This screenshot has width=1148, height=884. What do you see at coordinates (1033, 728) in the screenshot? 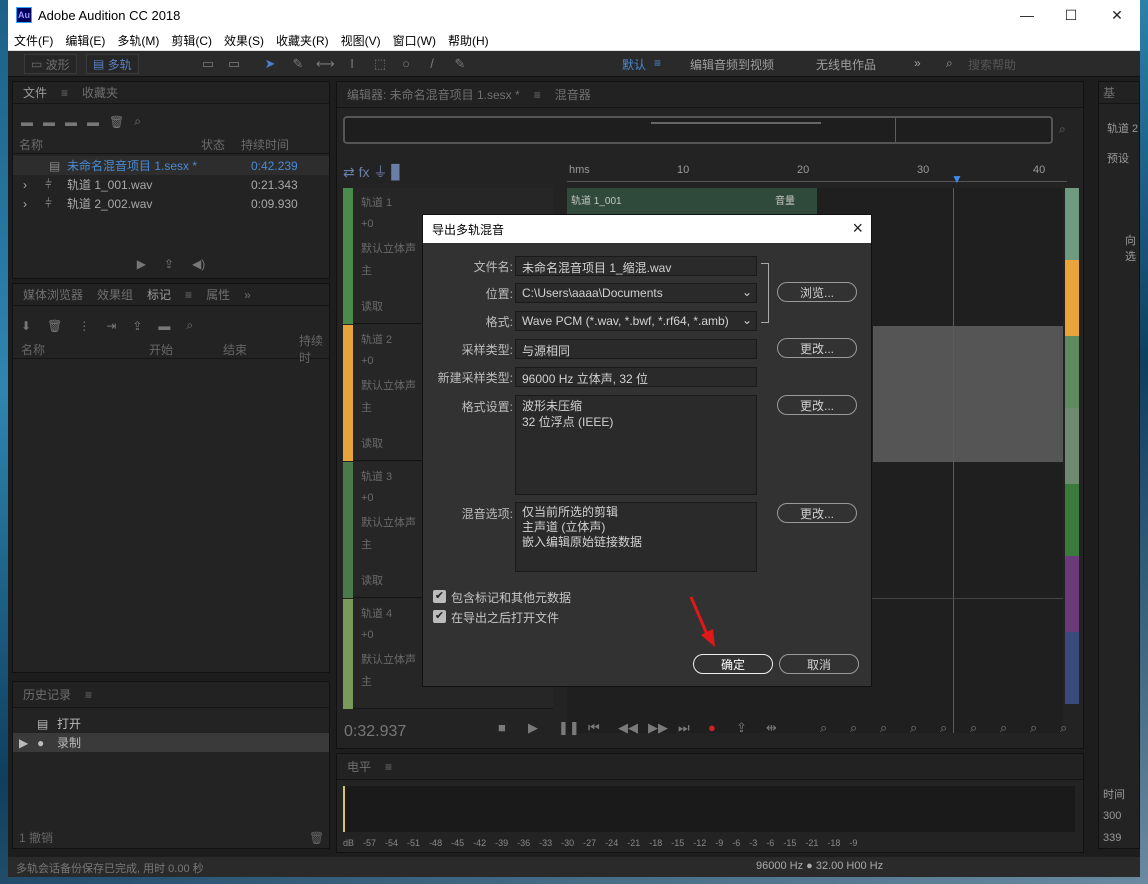
I see `zoom-tracks-icon: ⌕` at bounding box center [1033, 728].